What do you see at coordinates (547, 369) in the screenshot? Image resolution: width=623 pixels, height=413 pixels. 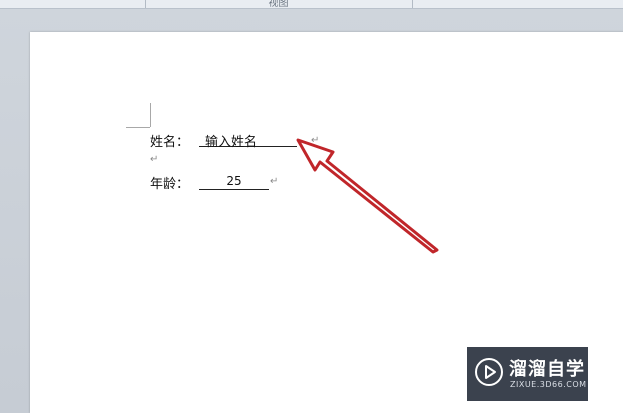 I see `watermark-title: 溜溜自学` at bounding box center [547, 369].